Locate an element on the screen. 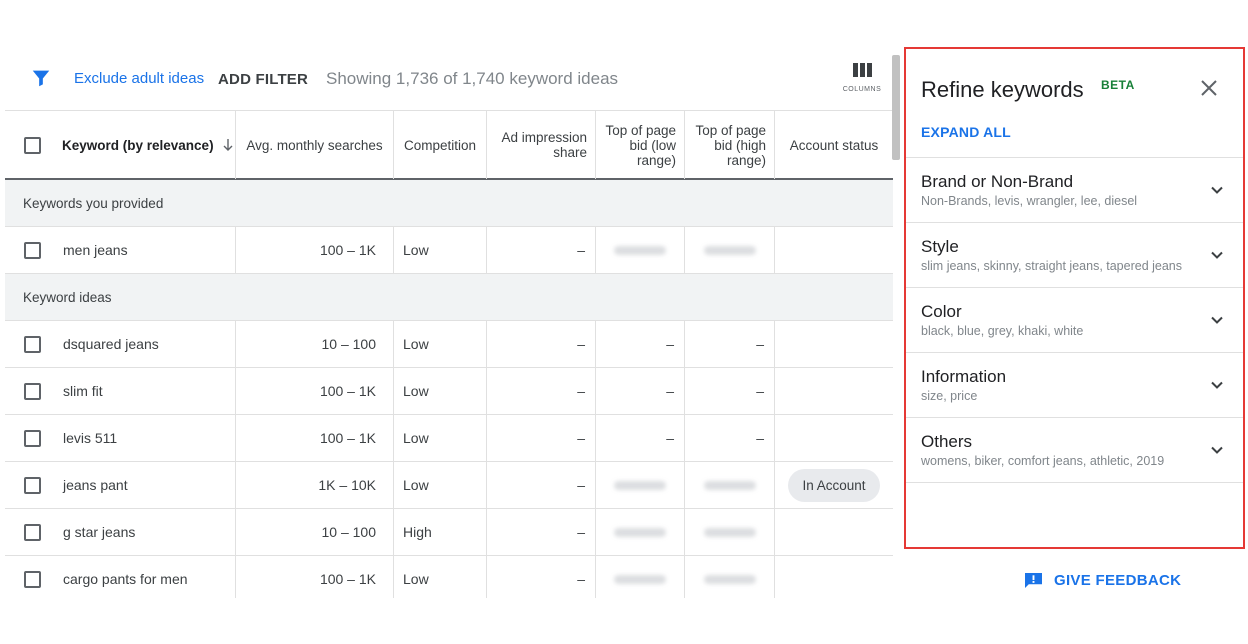  columns-label: COLUMNS is located at coordinates (862, 89).